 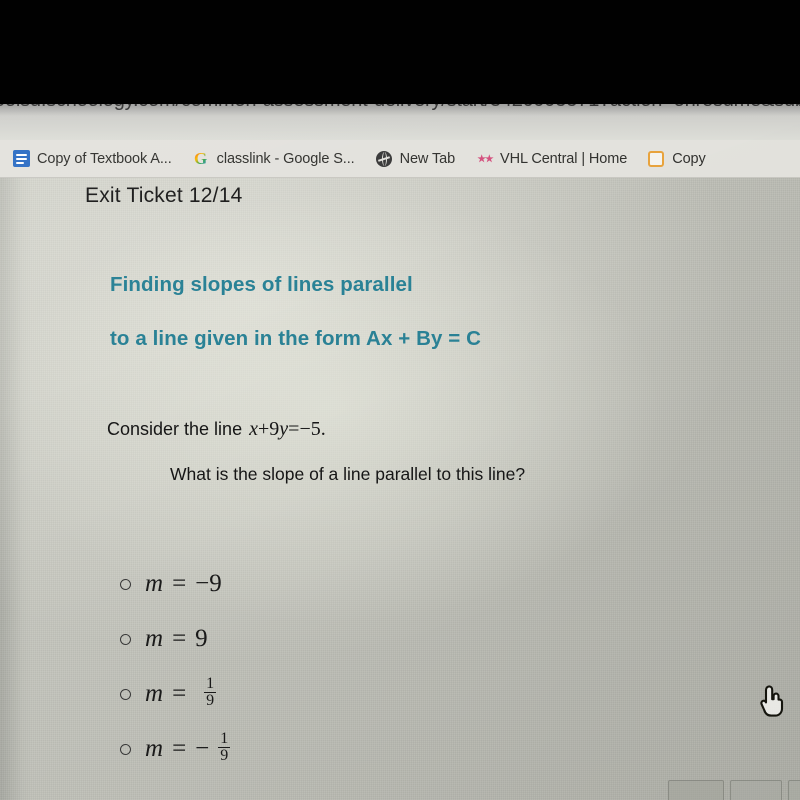 What do you see at coordinates (284, 429) in the screenshot?
I see `eq-var-y: y` at bounding box center [284, 429].